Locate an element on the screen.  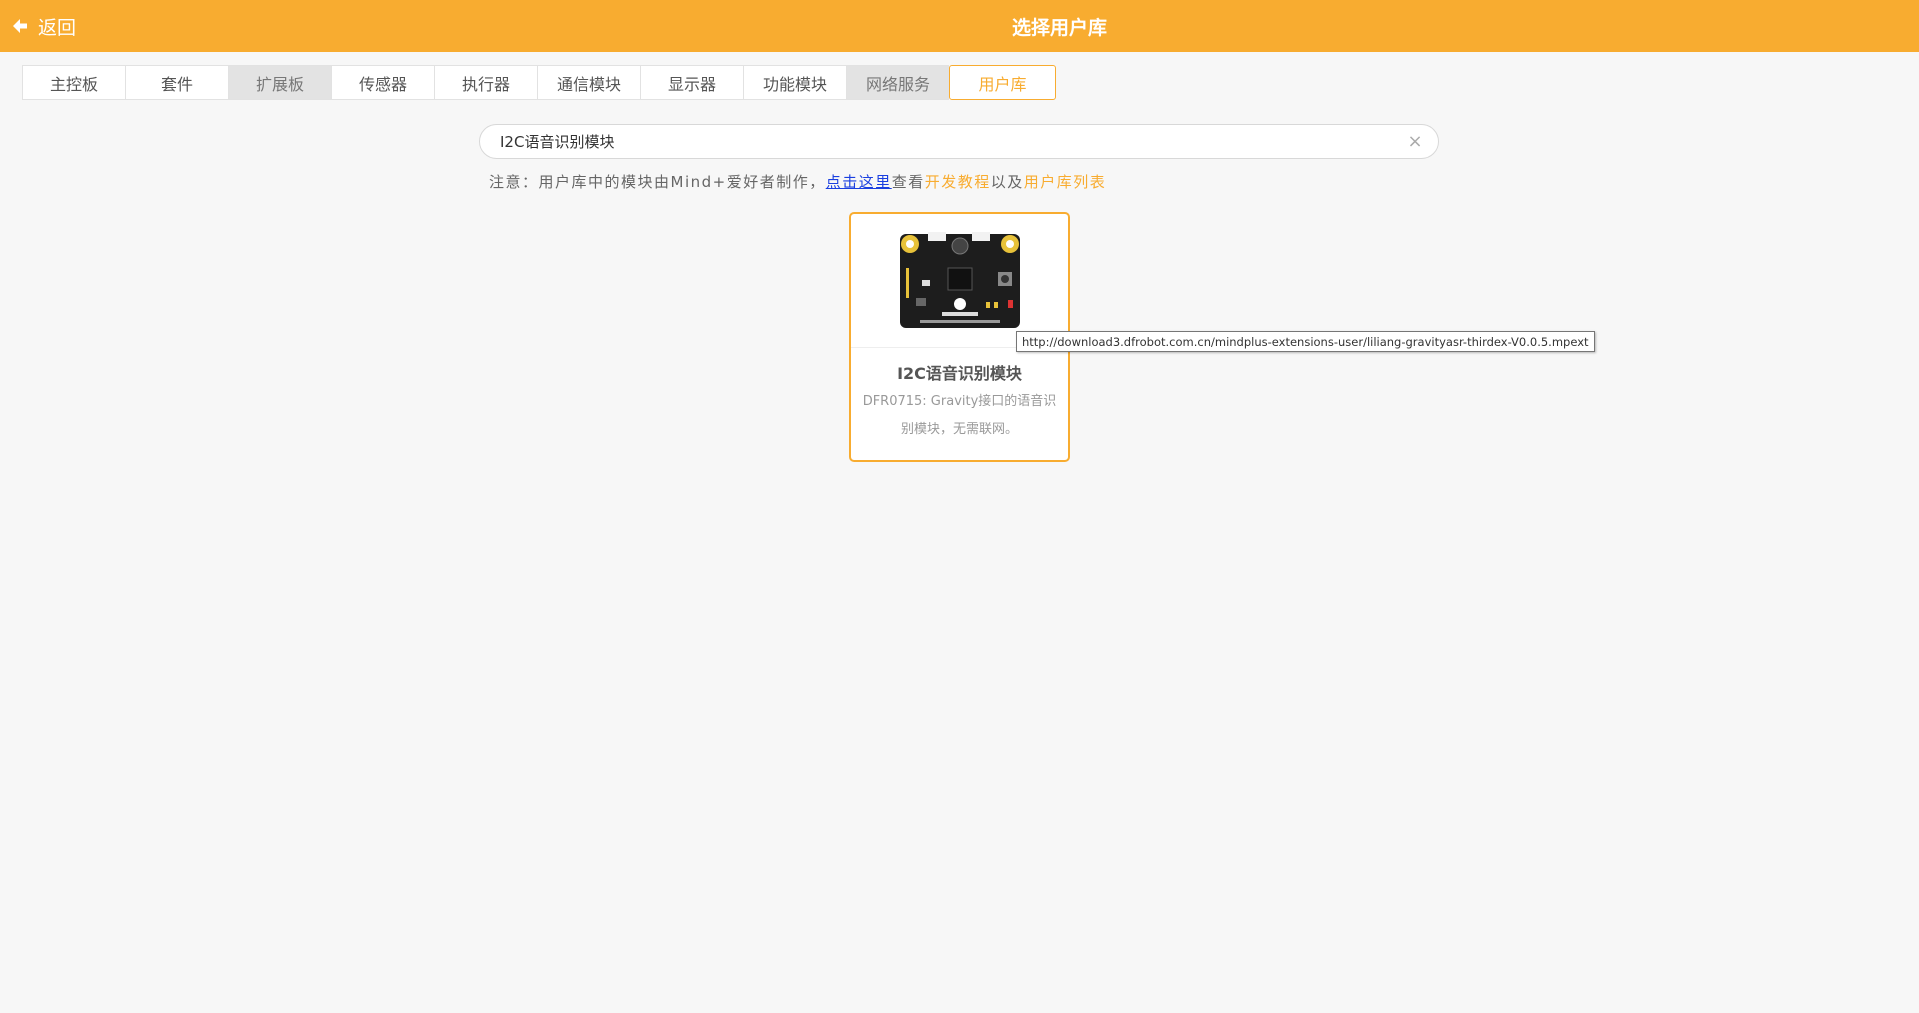
user-library-list-link: 用户库列表 is located at coordinates (1065, 181).